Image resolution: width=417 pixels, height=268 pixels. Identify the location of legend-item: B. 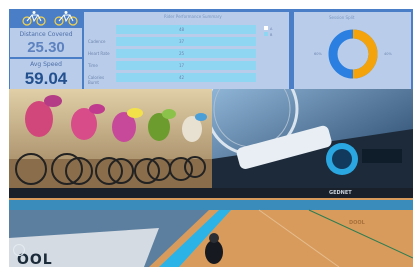
(268, 35).